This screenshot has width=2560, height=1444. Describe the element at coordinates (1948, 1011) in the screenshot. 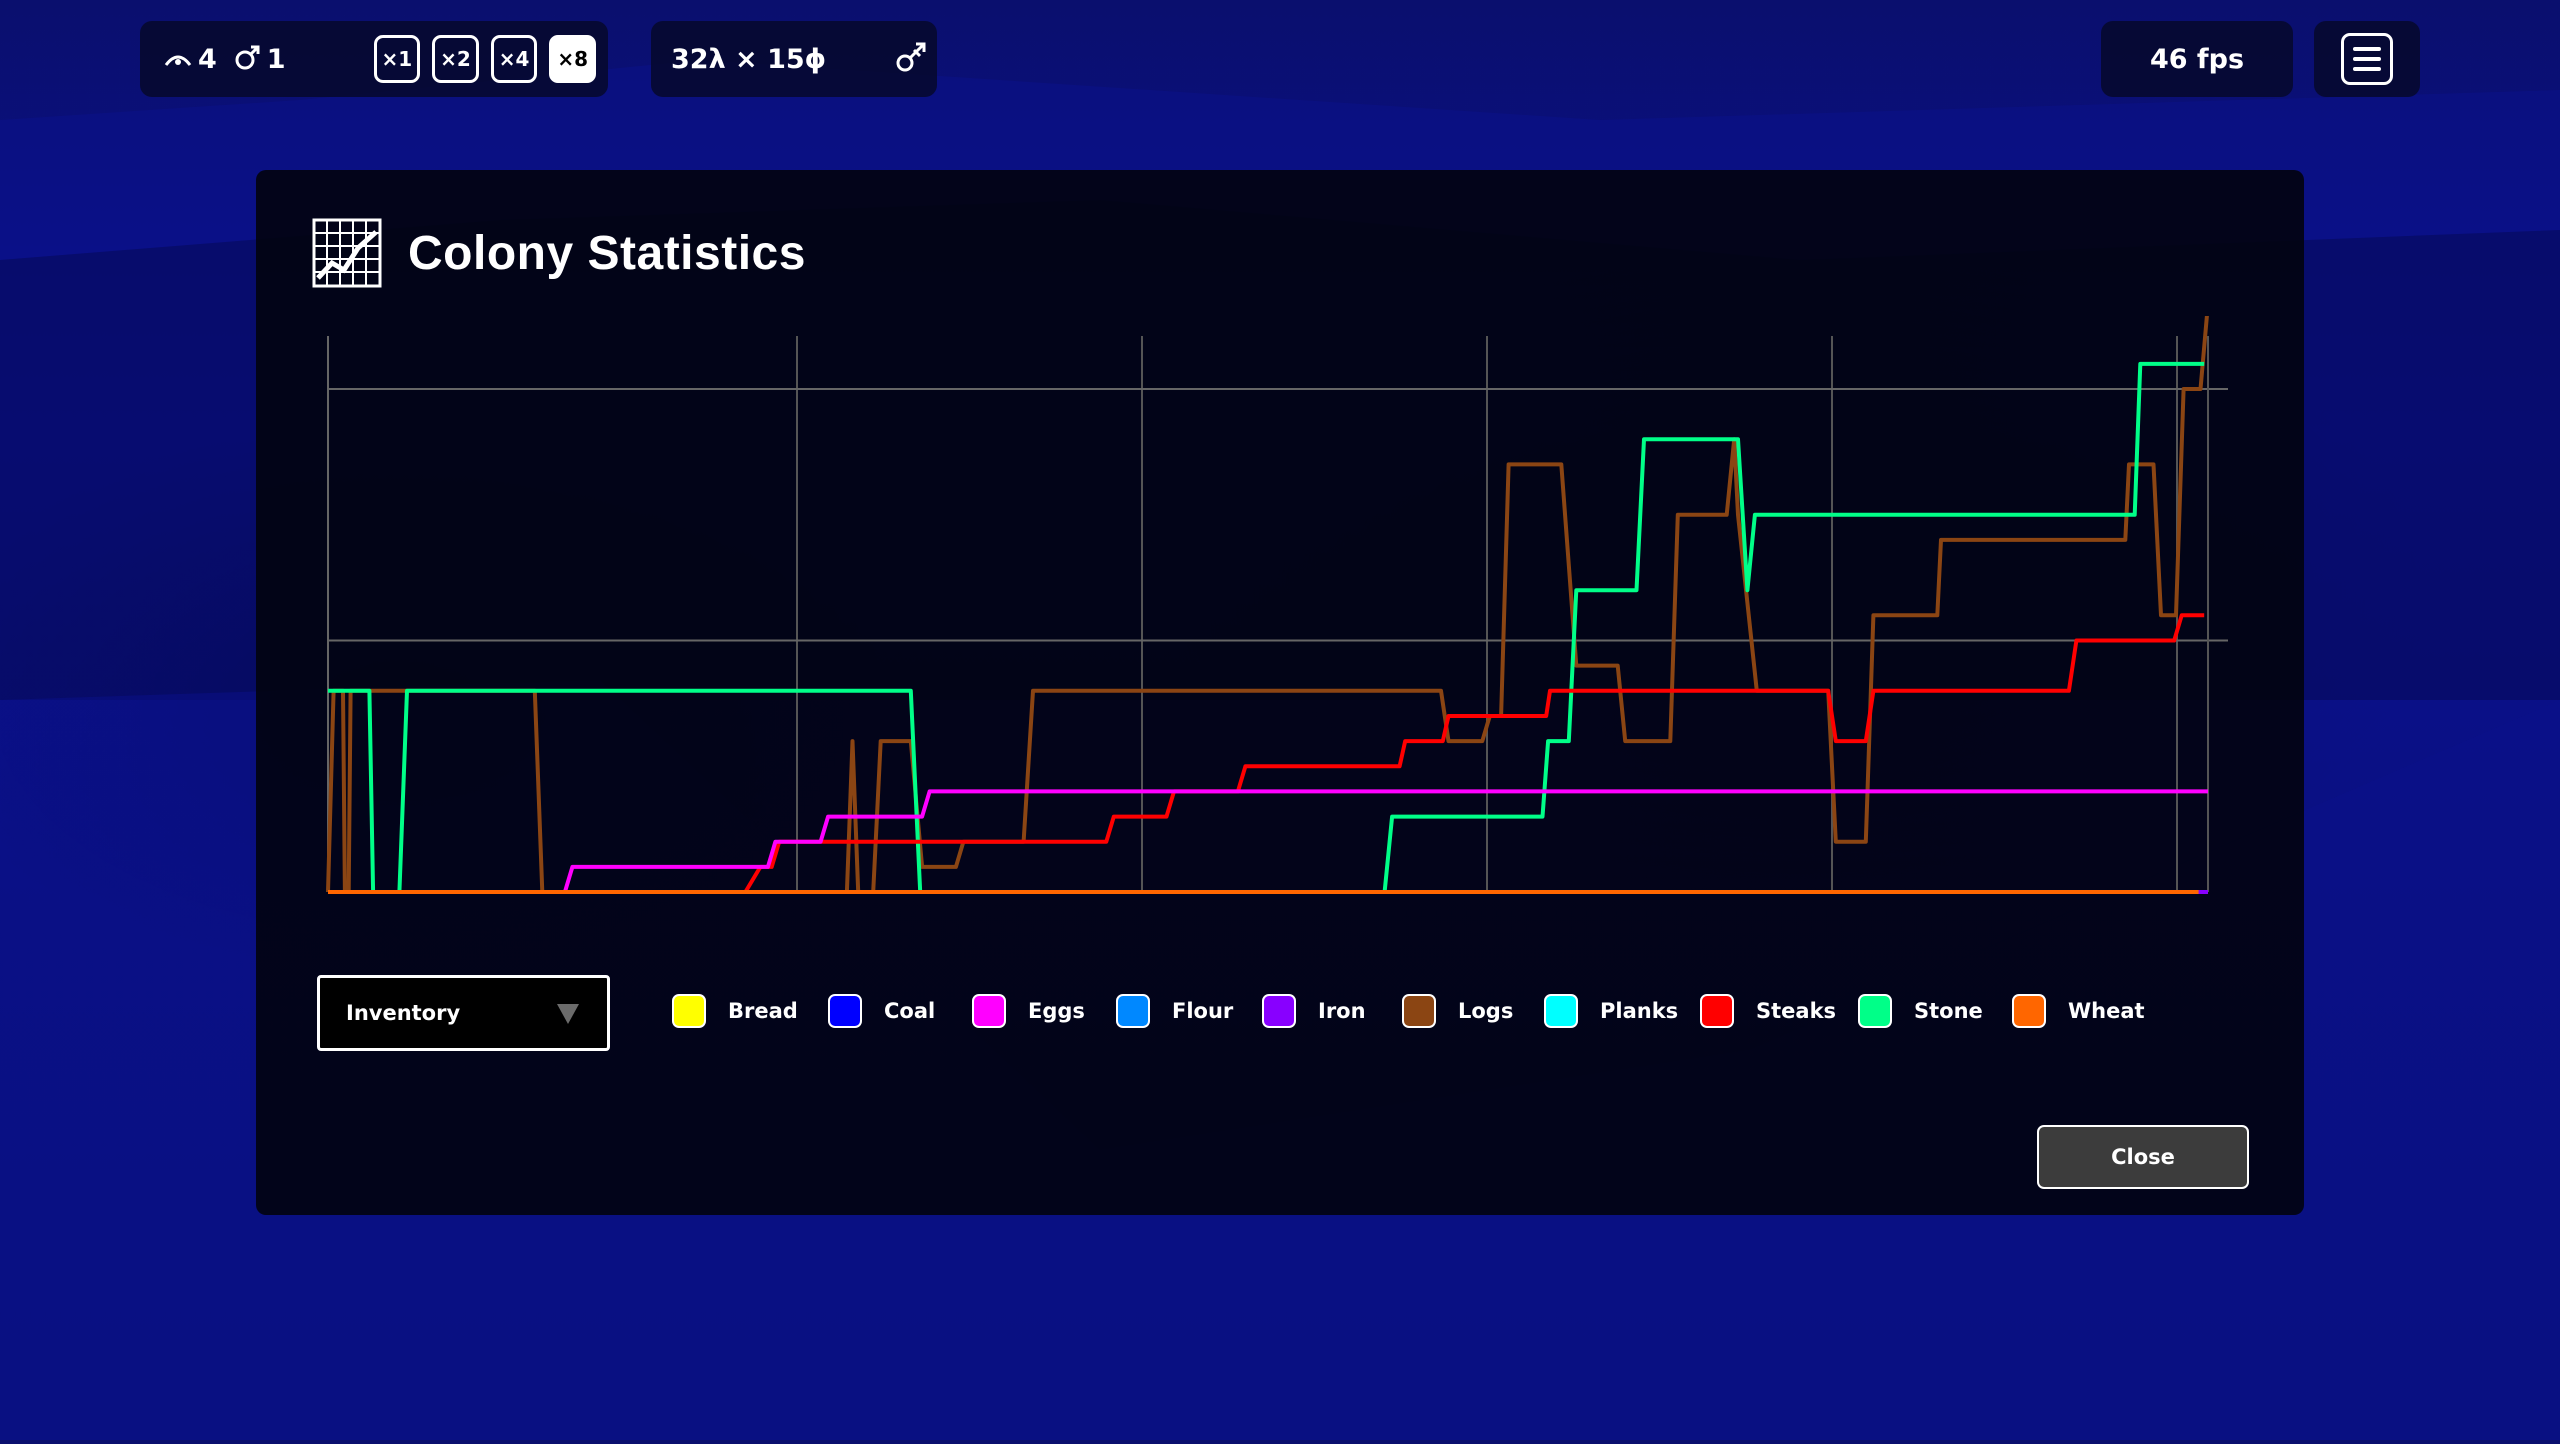

I see `legend-label-stone: Stone` at that location.